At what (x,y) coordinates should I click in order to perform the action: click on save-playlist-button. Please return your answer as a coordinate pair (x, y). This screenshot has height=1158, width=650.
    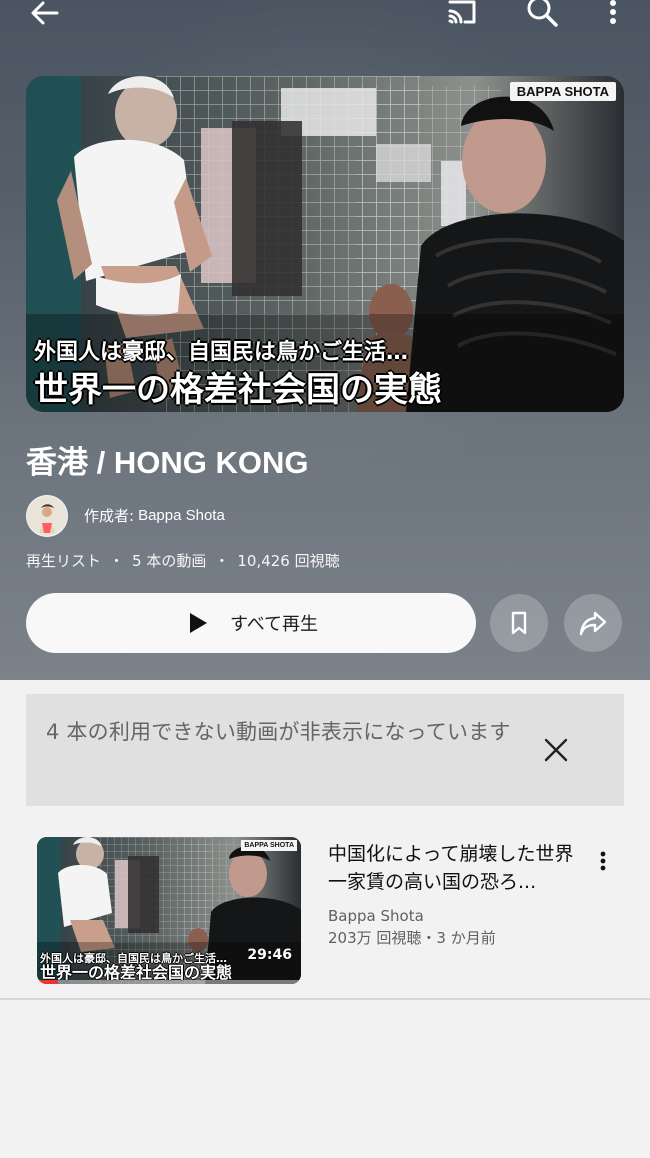
    Looking at the image, I should click on (519, 623).